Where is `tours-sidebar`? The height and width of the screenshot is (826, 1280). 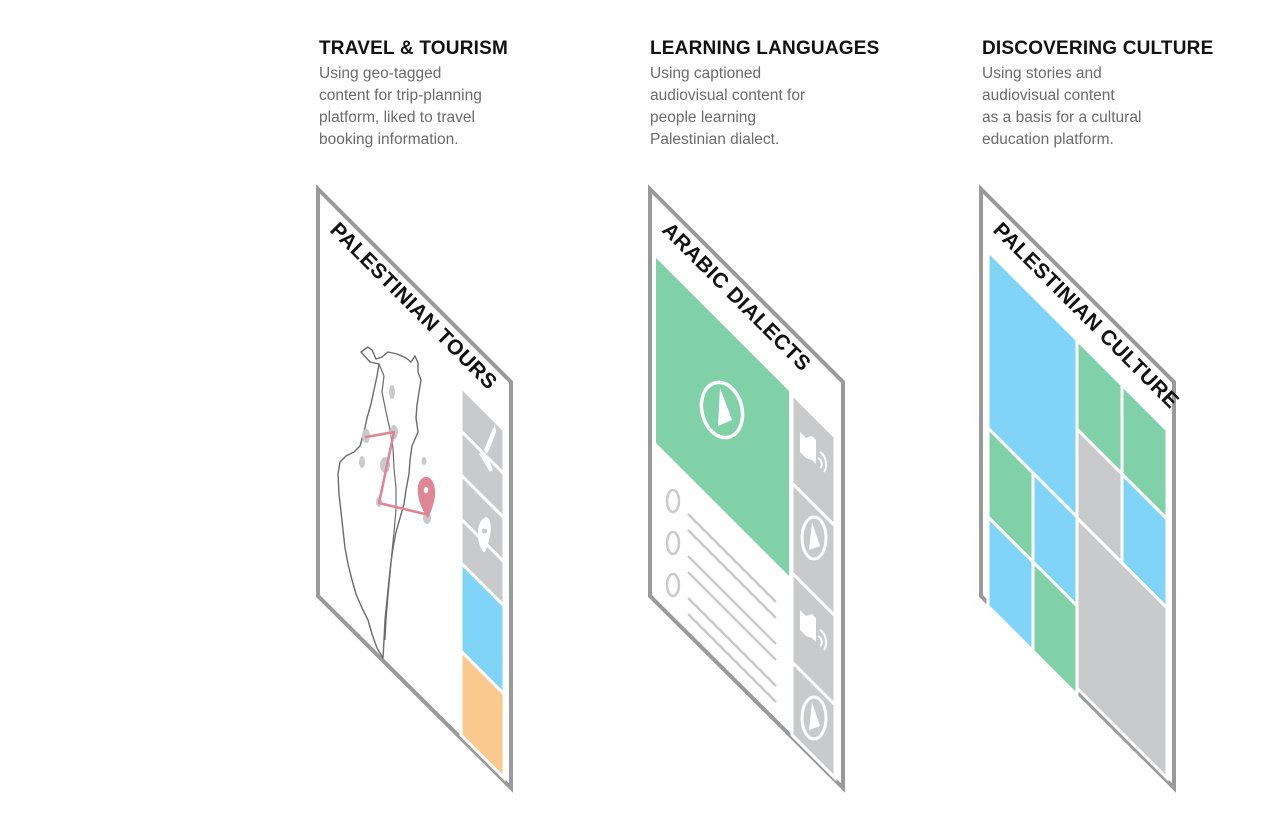
tours-sidebar is located at coordinates (482, 582).